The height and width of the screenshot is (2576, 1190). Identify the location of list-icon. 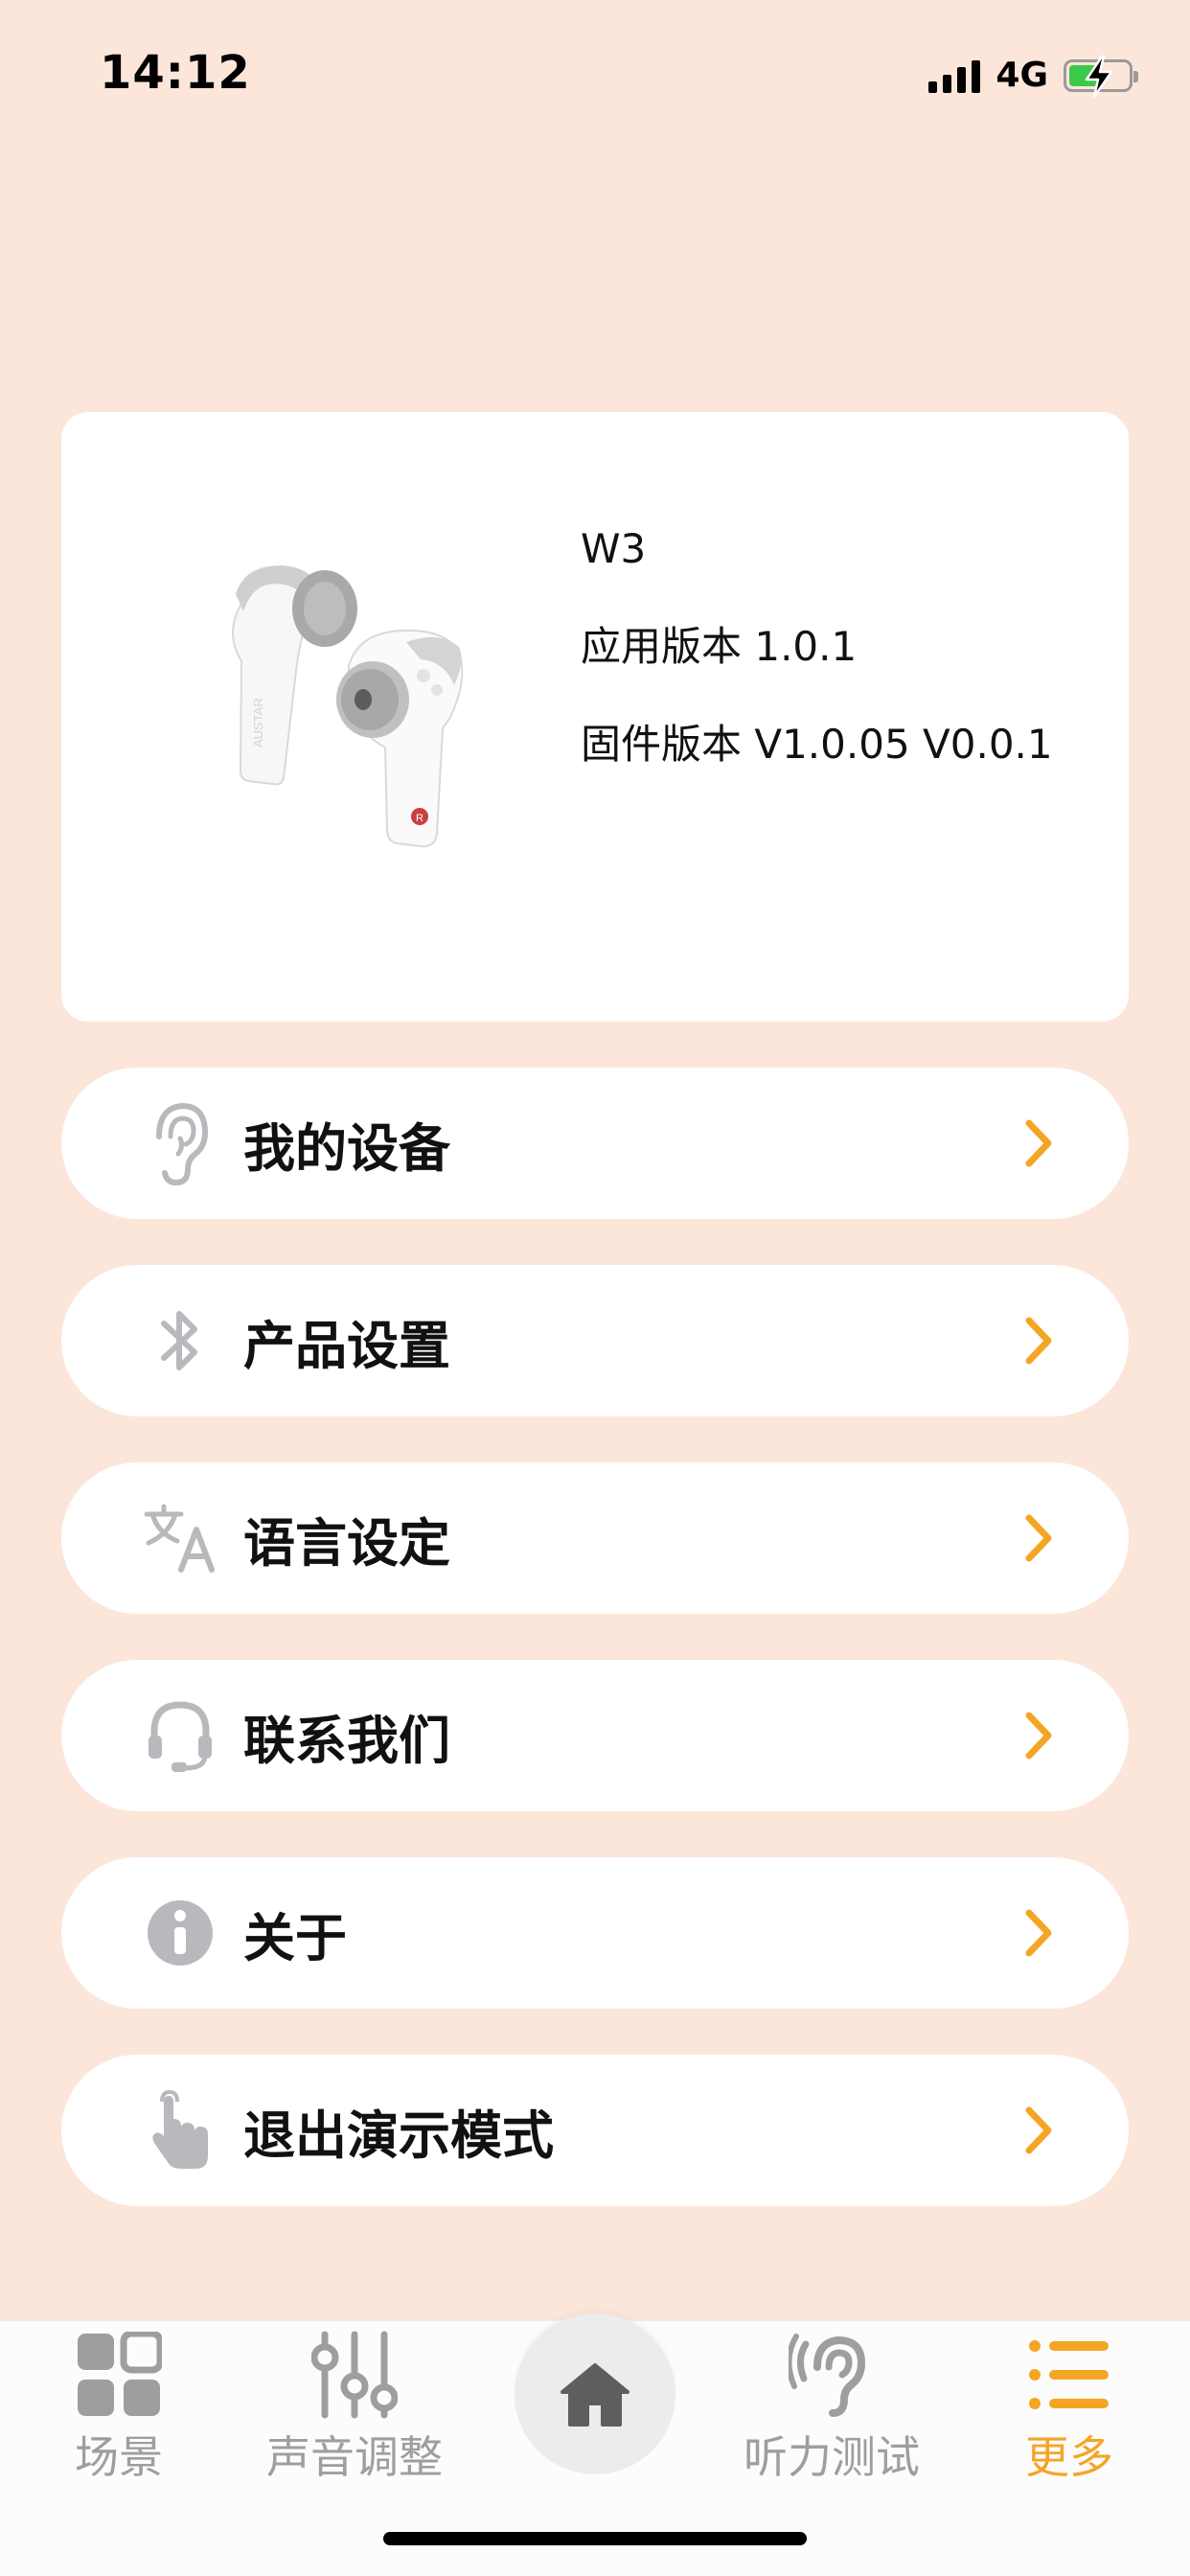
(1069, 2375).